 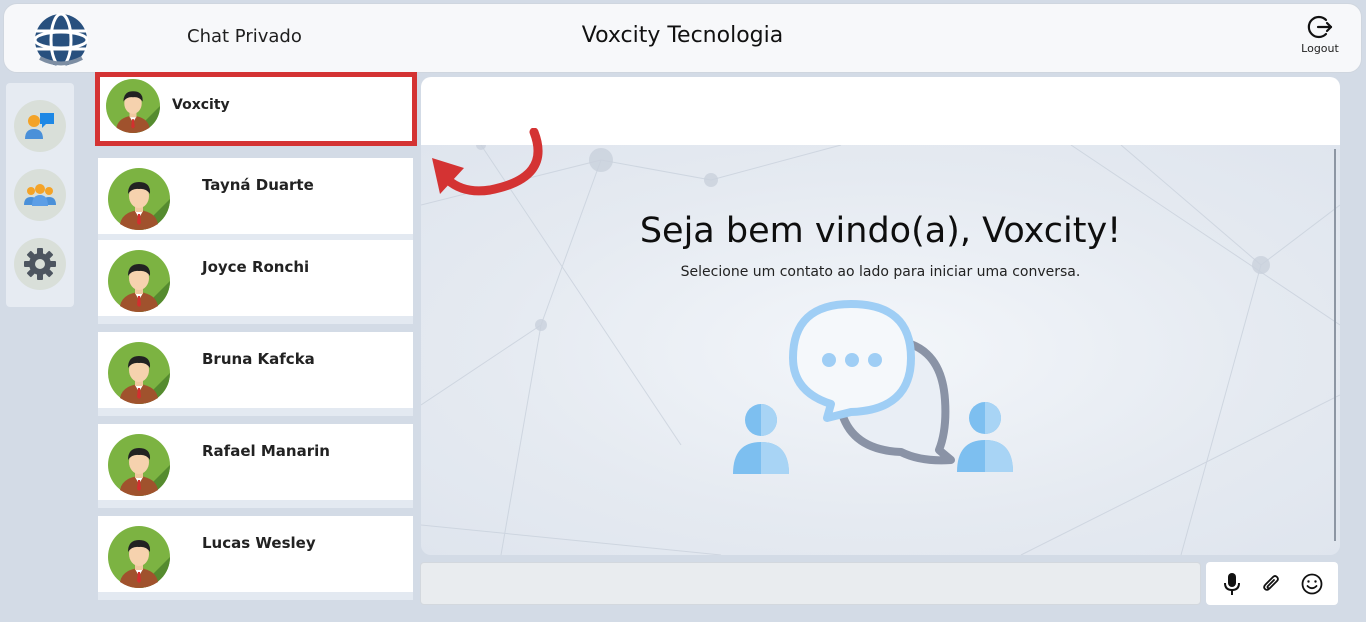 I want to click on scrollbar-track, so click(x=1335, y=345).